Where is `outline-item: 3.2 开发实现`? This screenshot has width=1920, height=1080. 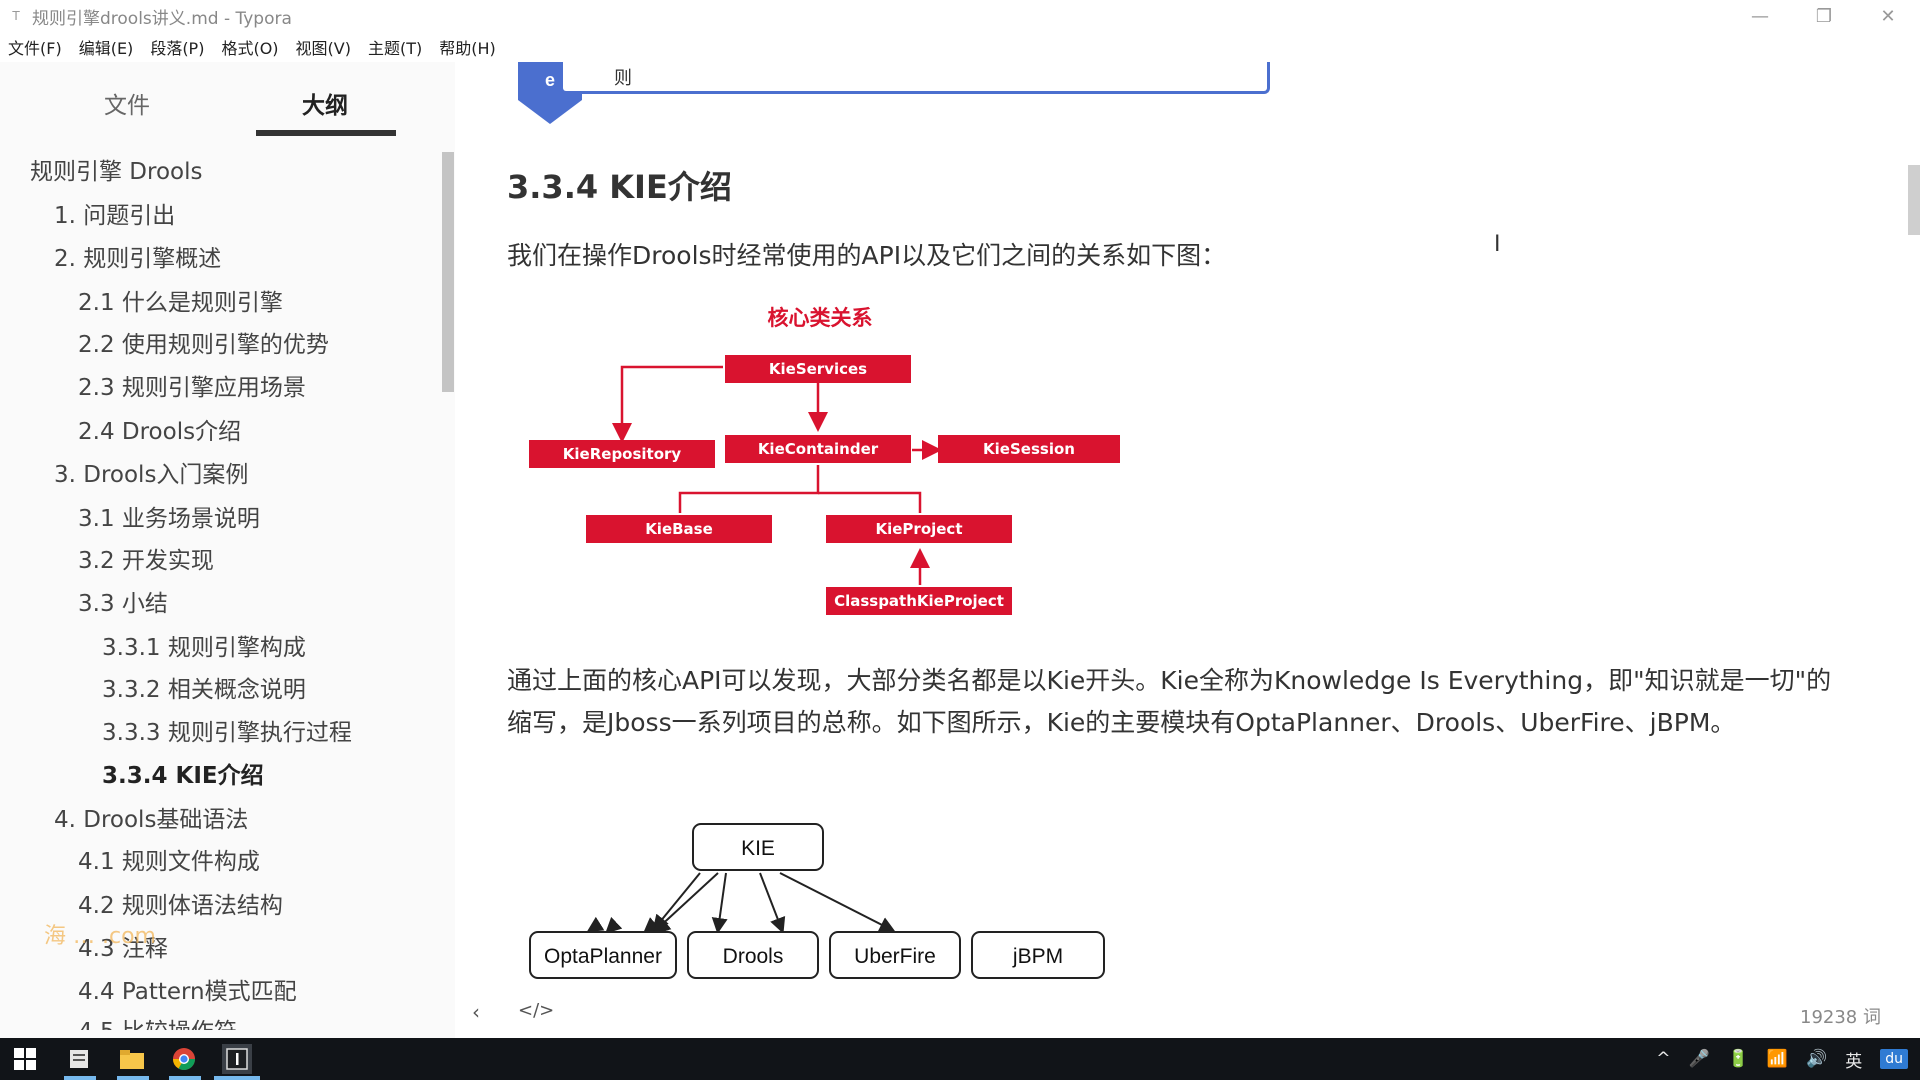 outline-item: 3.2 开发实现 is located at coordinates (146, 558).